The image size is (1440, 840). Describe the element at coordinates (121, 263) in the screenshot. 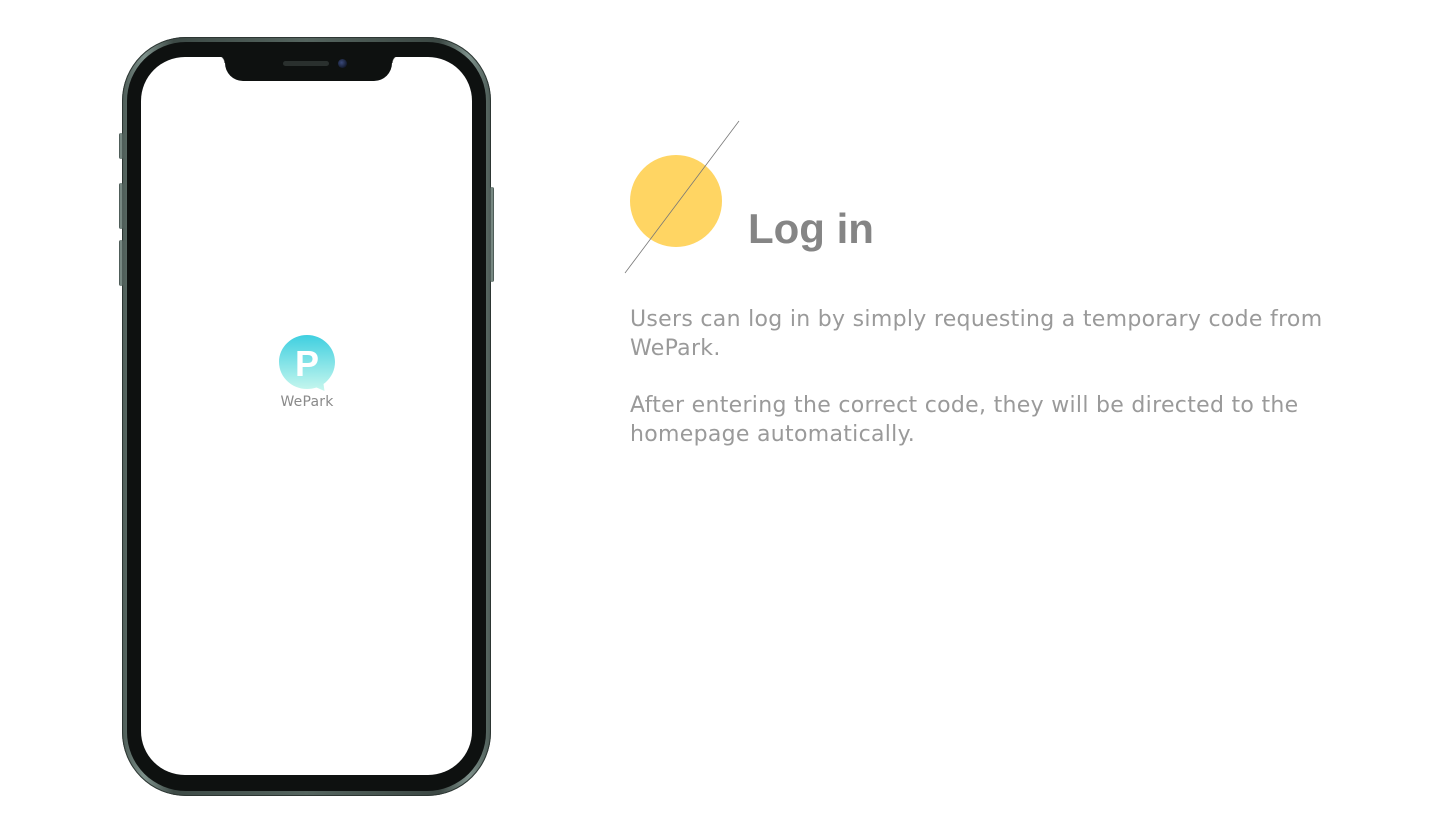

I see `side-button-volume-down` at that location.